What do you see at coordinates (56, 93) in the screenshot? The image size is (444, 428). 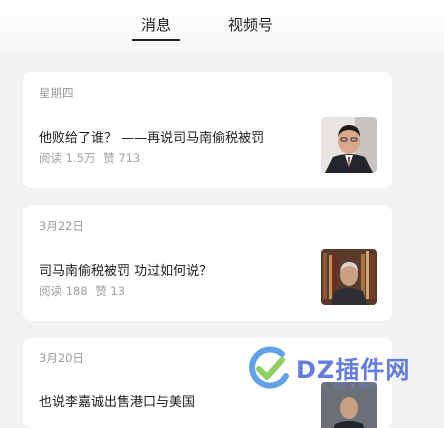 I see `article-date: 星期四` at bounding box center [56, 93].